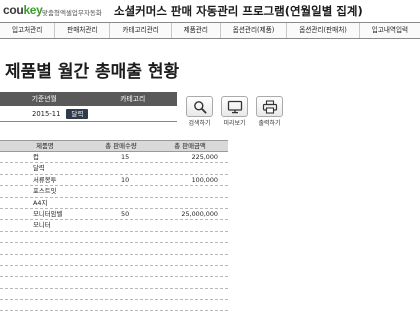  I want to click on nav-item-option-seller: 옵션관리(판매처), so click(323, 30).